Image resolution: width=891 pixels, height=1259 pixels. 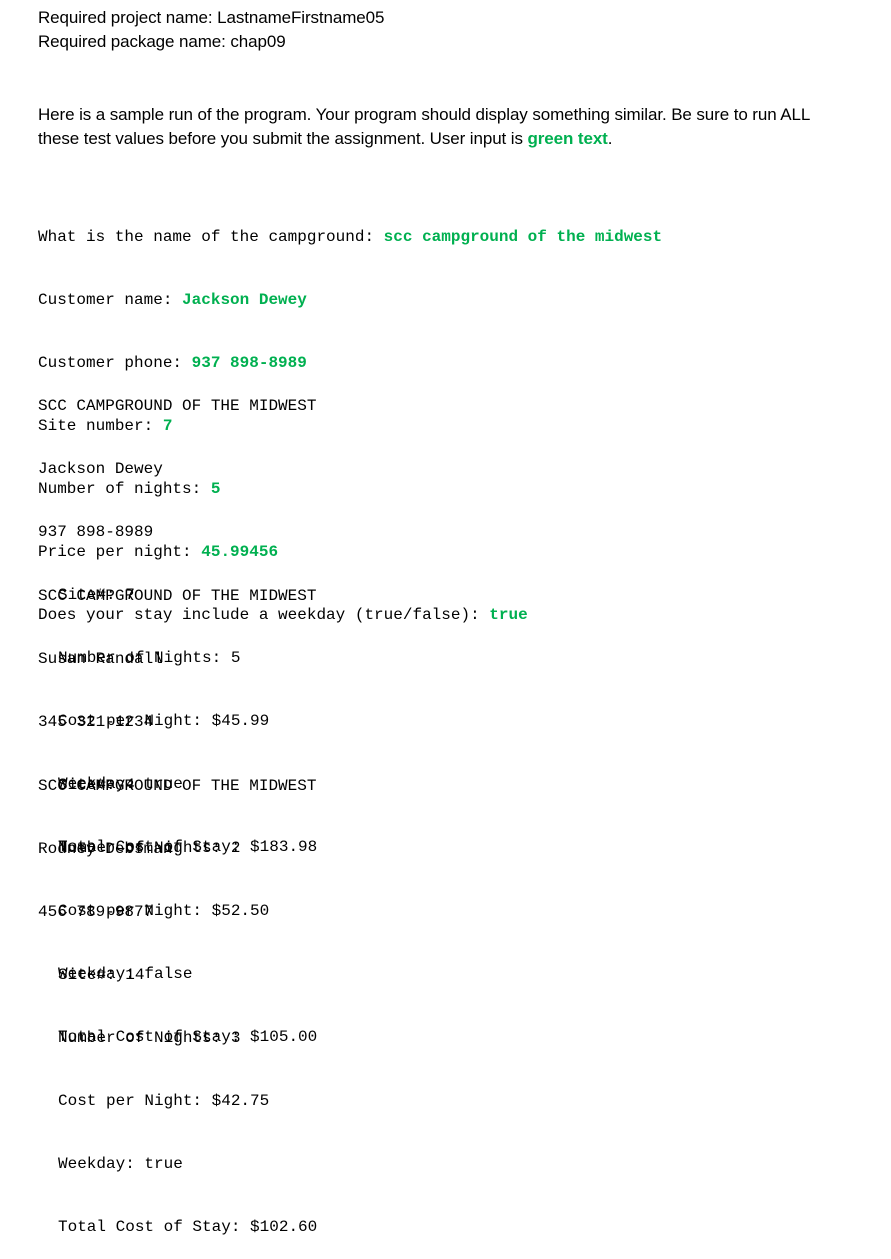 What do you see at coordinates (100, 469) in the screenshot?
I see `receipt-customer-name: Jackson Dewey` at bounding box center [100, 469].